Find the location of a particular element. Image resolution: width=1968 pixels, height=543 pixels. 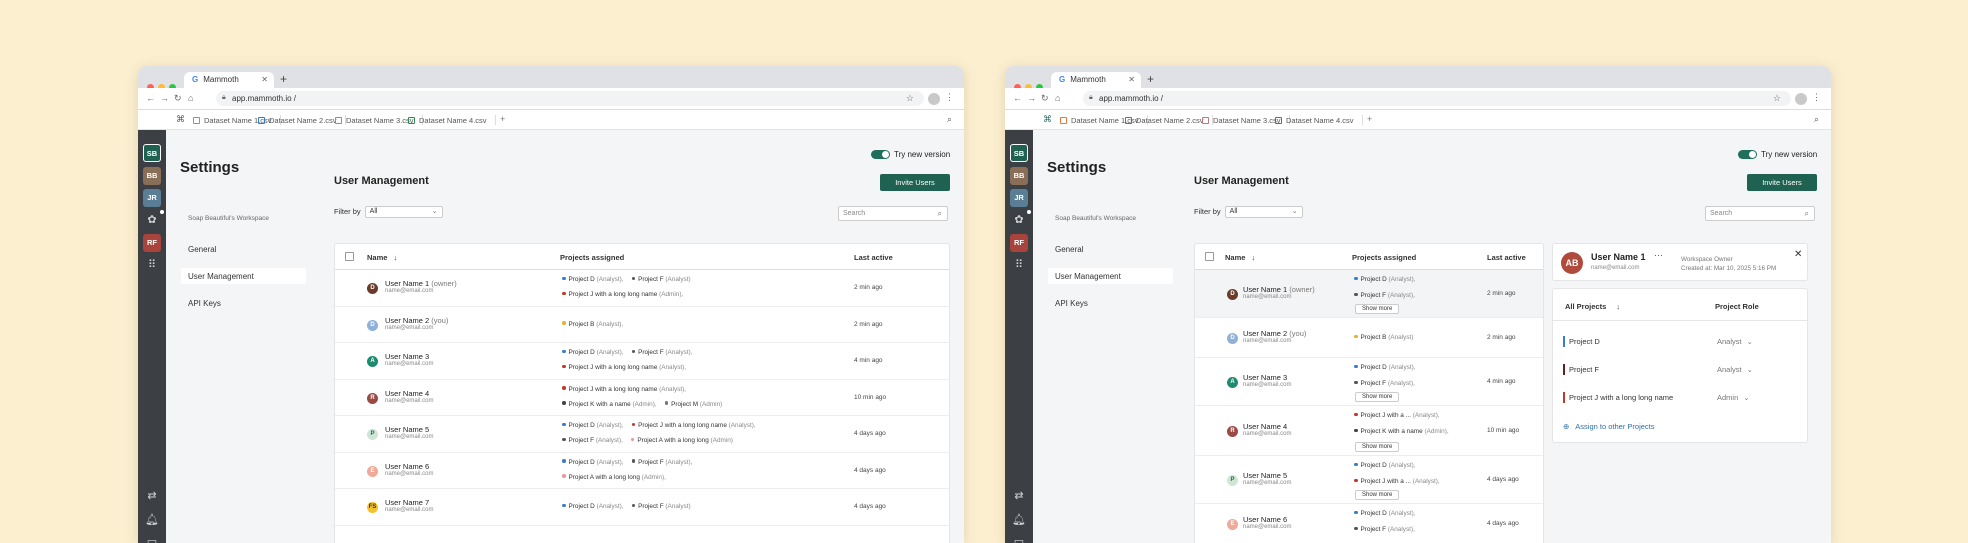

all-projects-header: All Projects ↓ is located at coordinates (1592, 306).